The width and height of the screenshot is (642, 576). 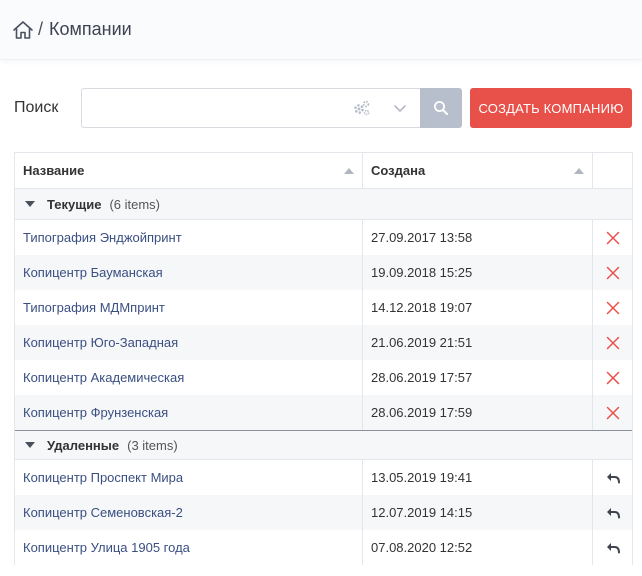 What do you see at coordinates (323, 445) in the screenshot?
I see `group-row: Удаленные (3 items)` at bounding box center [323, 445].